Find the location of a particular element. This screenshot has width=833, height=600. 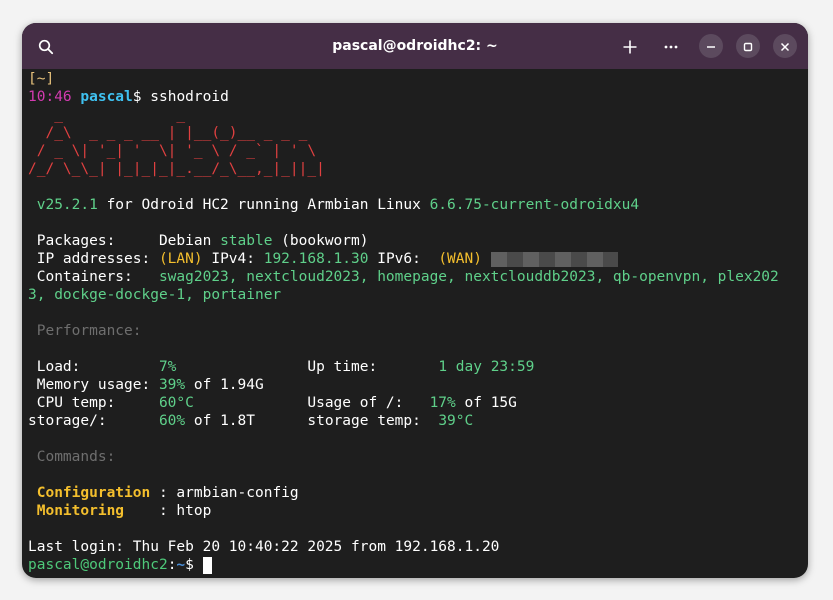

ip-label: IP addresses: is located at coordinates (93, 259).